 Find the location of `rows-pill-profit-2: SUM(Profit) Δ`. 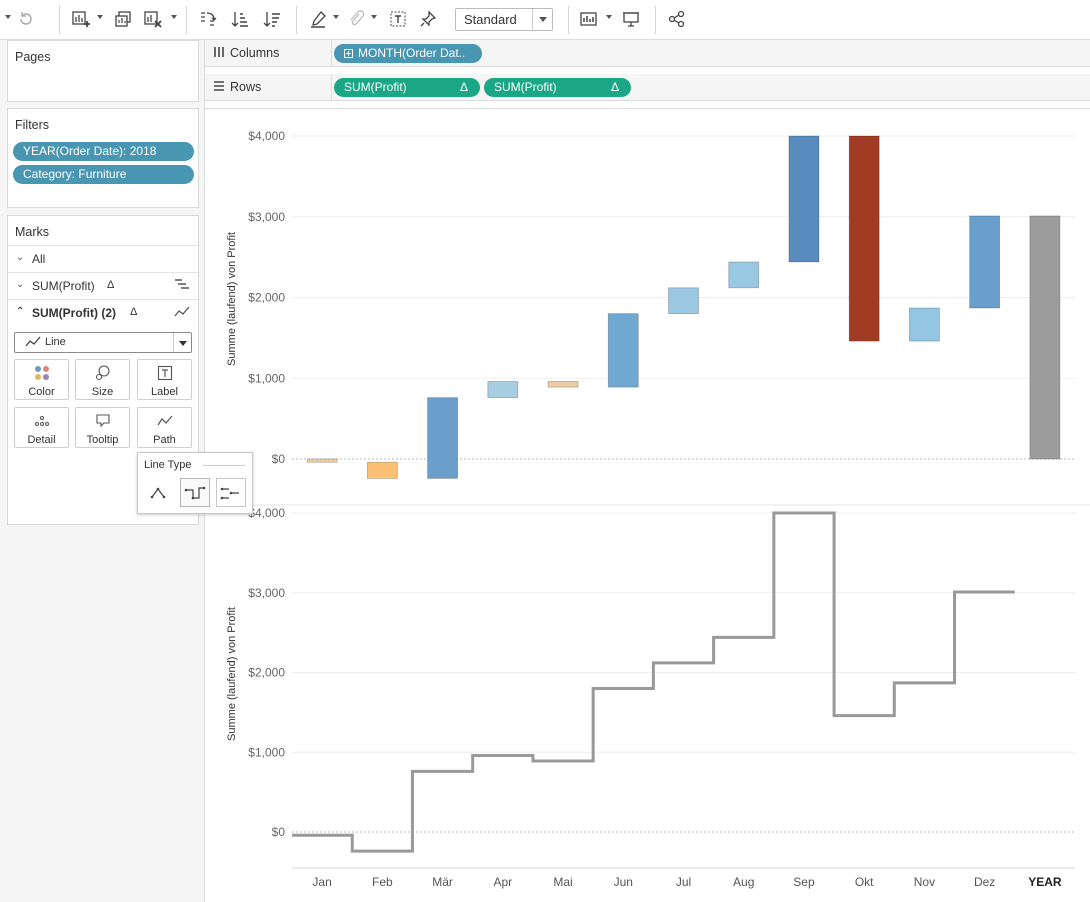

rows-pill-profit-2: SUM(Profit) Δ is located at coordinates (557, 87).